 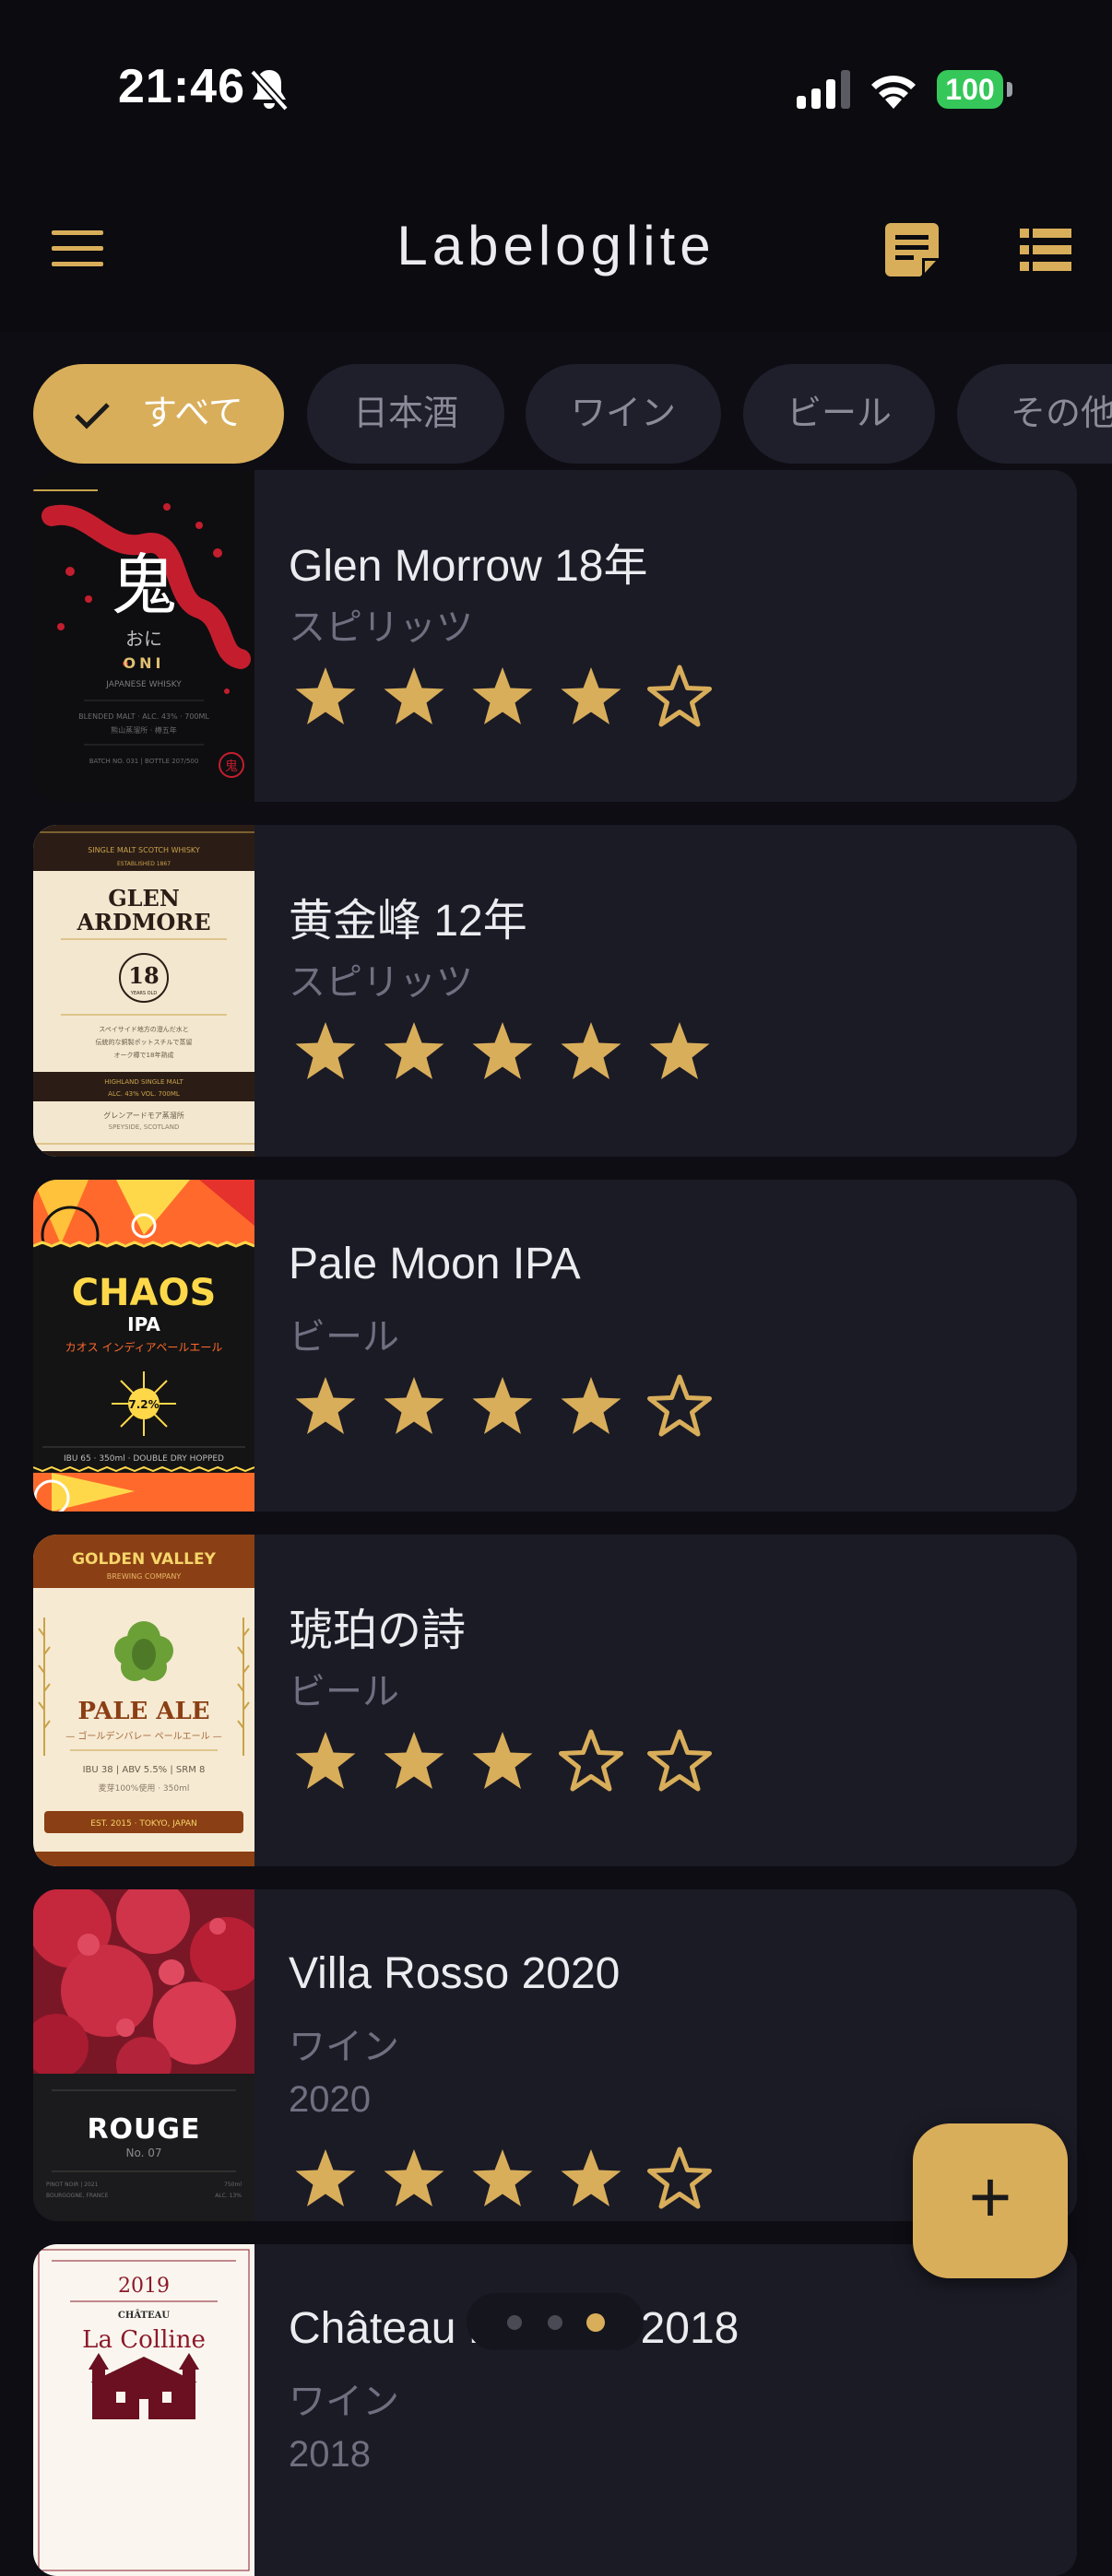 What do you see at coordinates (1009, 90) in the screenshot?
I see `battery-cap` at bounding box center [1009, 90].